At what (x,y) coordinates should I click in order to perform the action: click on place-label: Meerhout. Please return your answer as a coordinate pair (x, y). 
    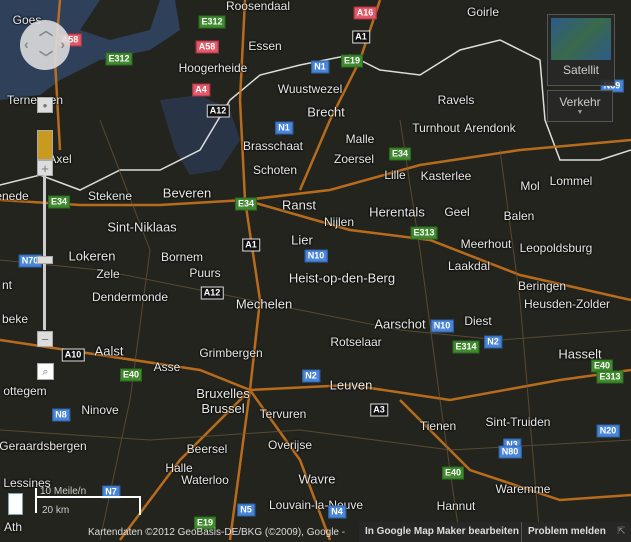
    Looking at the image, I should click on (486, 244).